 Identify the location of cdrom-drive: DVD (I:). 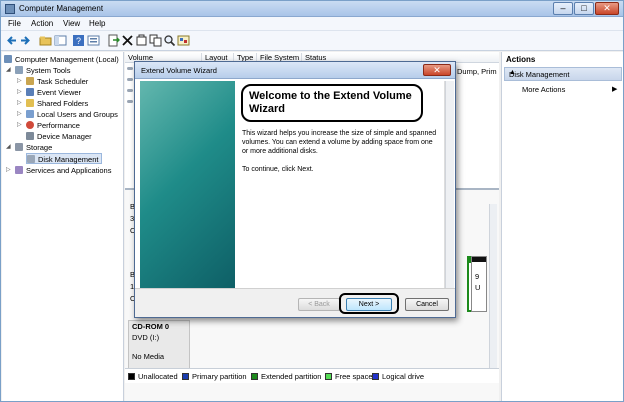
(146, 337).